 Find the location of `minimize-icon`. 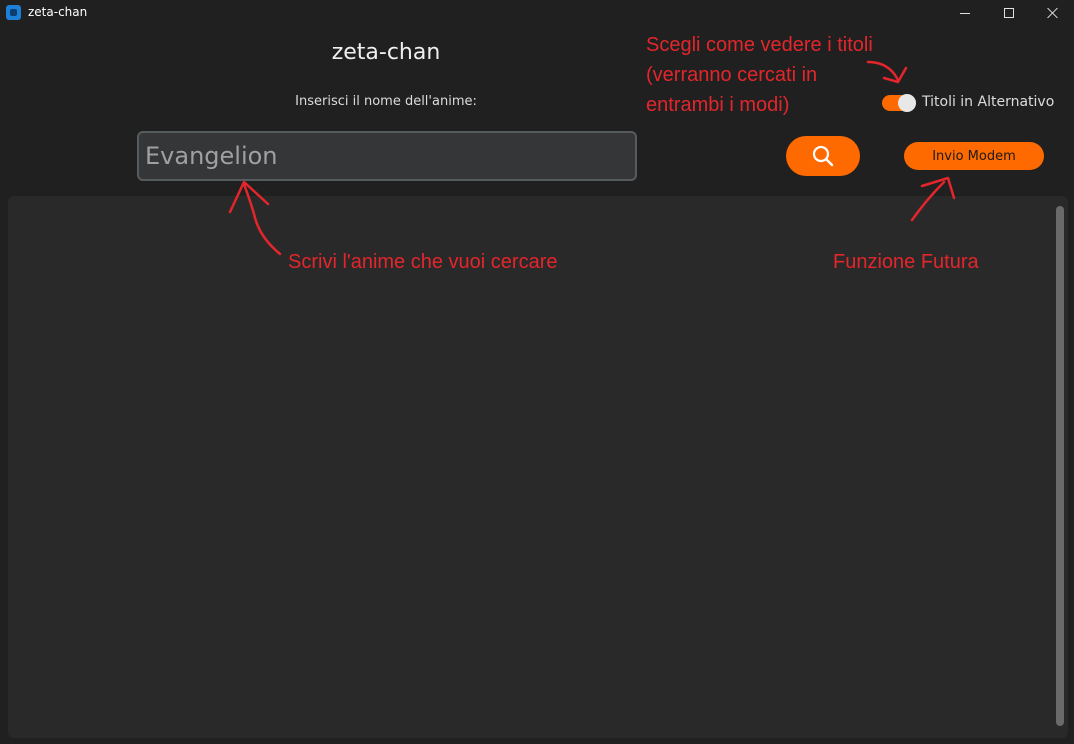

minimize-icon is located at coordinates (965, 13).